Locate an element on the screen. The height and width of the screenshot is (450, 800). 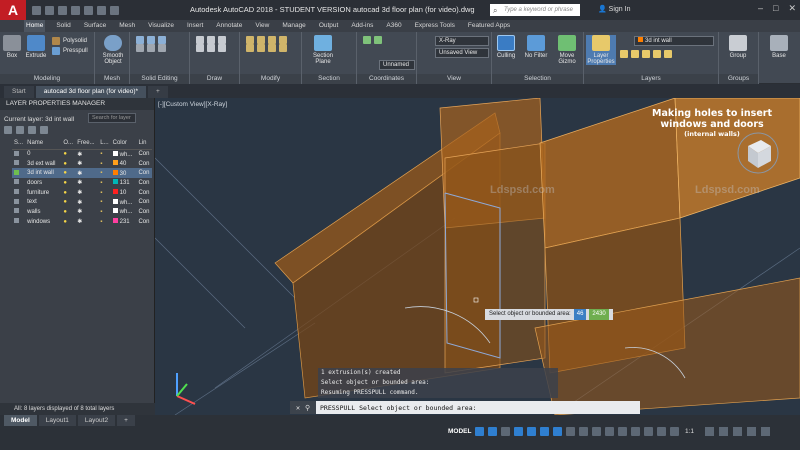
ucs-icon is located at coordinates (367, 40).